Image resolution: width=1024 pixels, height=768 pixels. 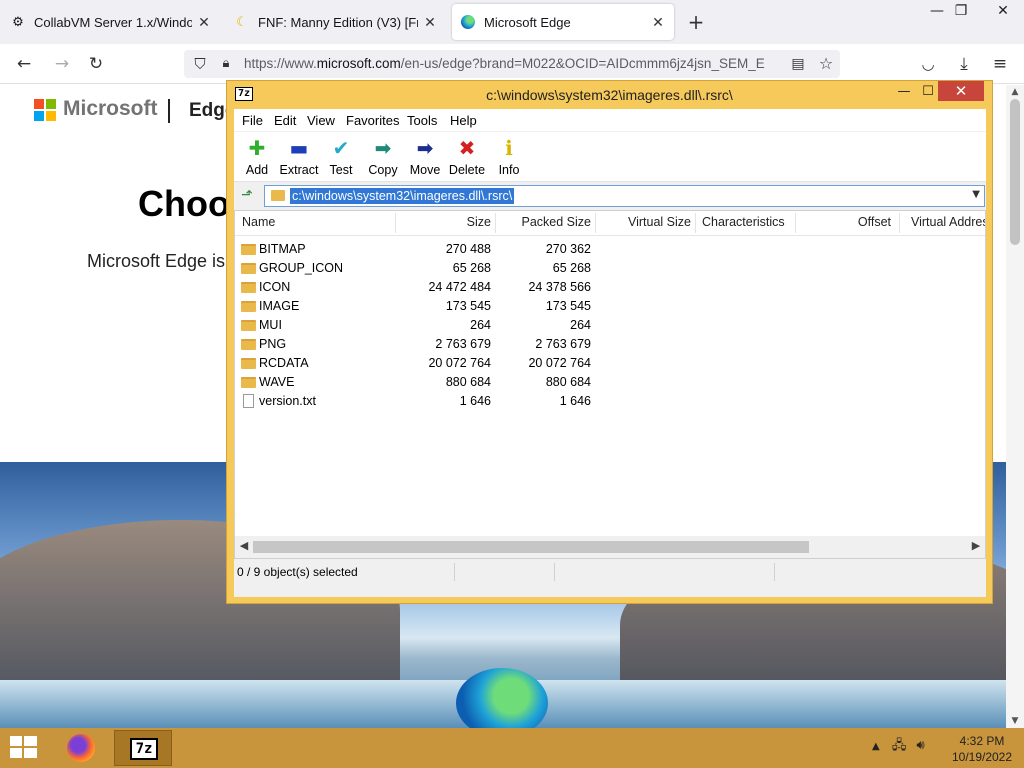 I want to click on column-packed-size: Packed Size, so click(x=543, y=222).